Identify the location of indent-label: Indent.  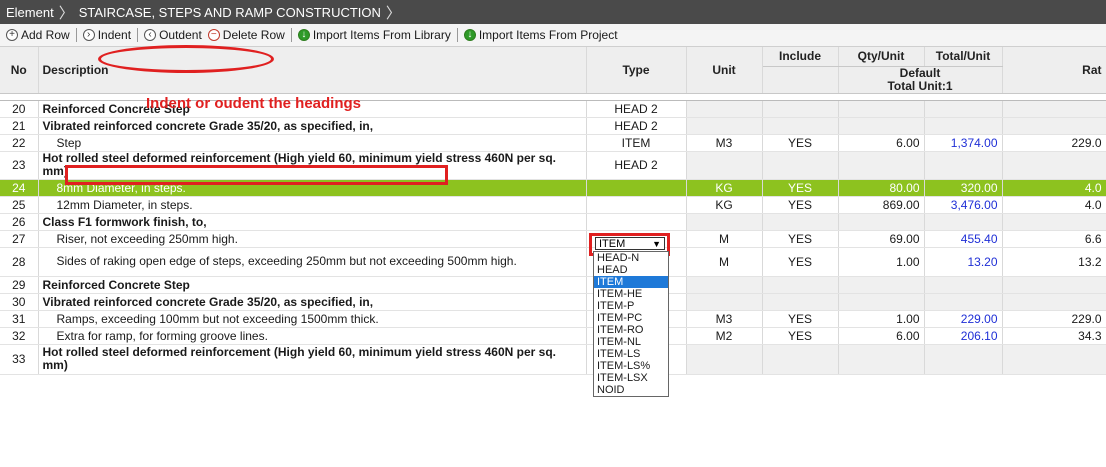
(114, 35).